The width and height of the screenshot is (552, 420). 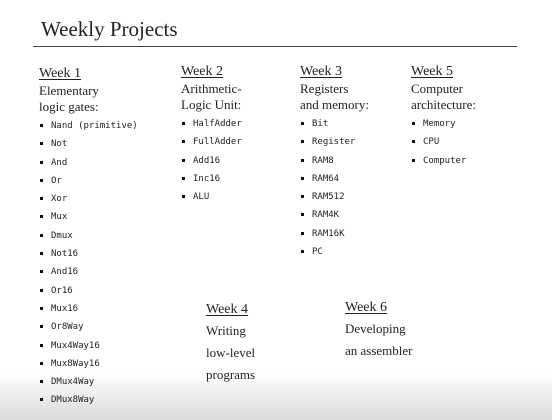 I want to click on chip-item: Memory, so click(x=443, y=127).